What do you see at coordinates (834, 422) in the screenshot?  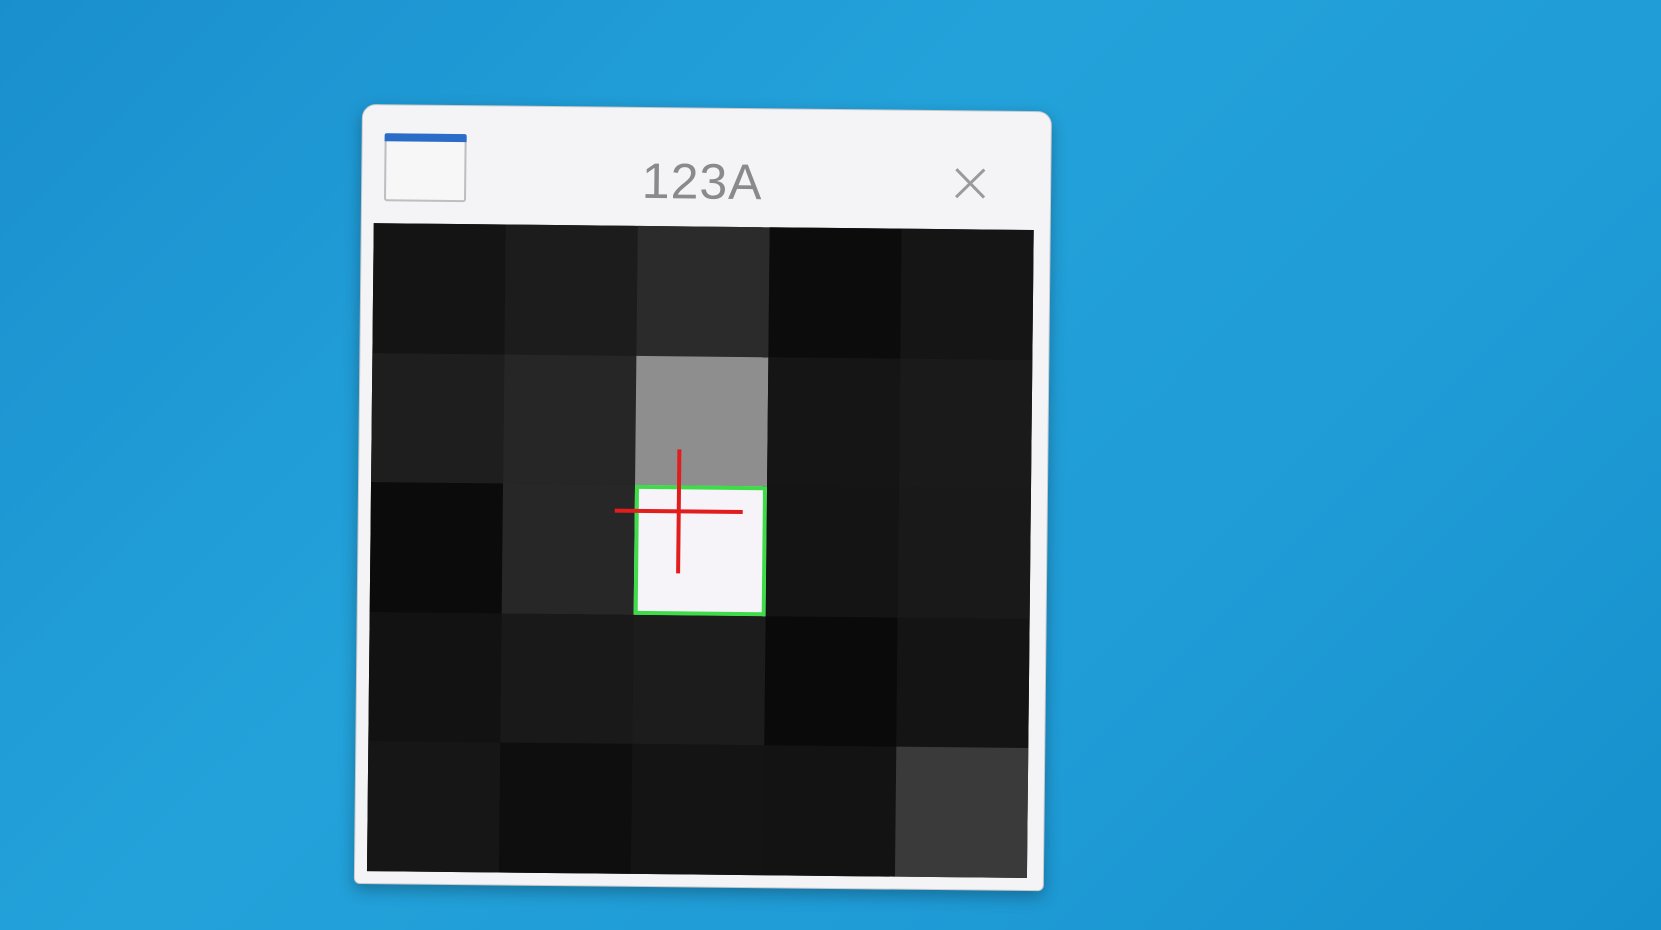 I see `pixel-cell-r1-c3` at bounding box center [834, 422].